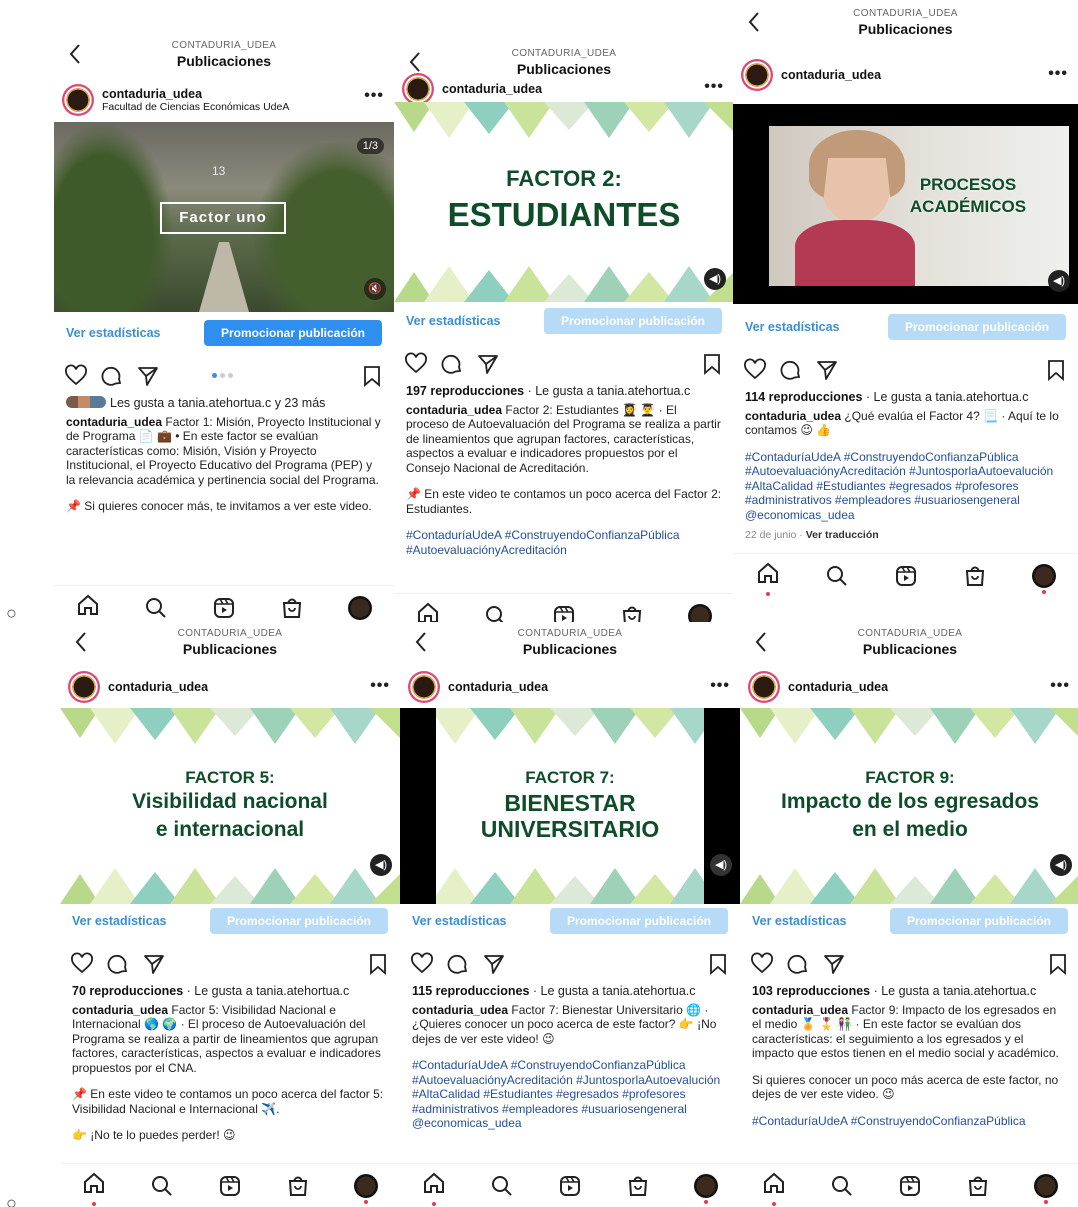  What do you see at coordinates (470, 991) in the screenshot?
I see `views-count: 115 reproducciones` at bounding box center [470, 991].